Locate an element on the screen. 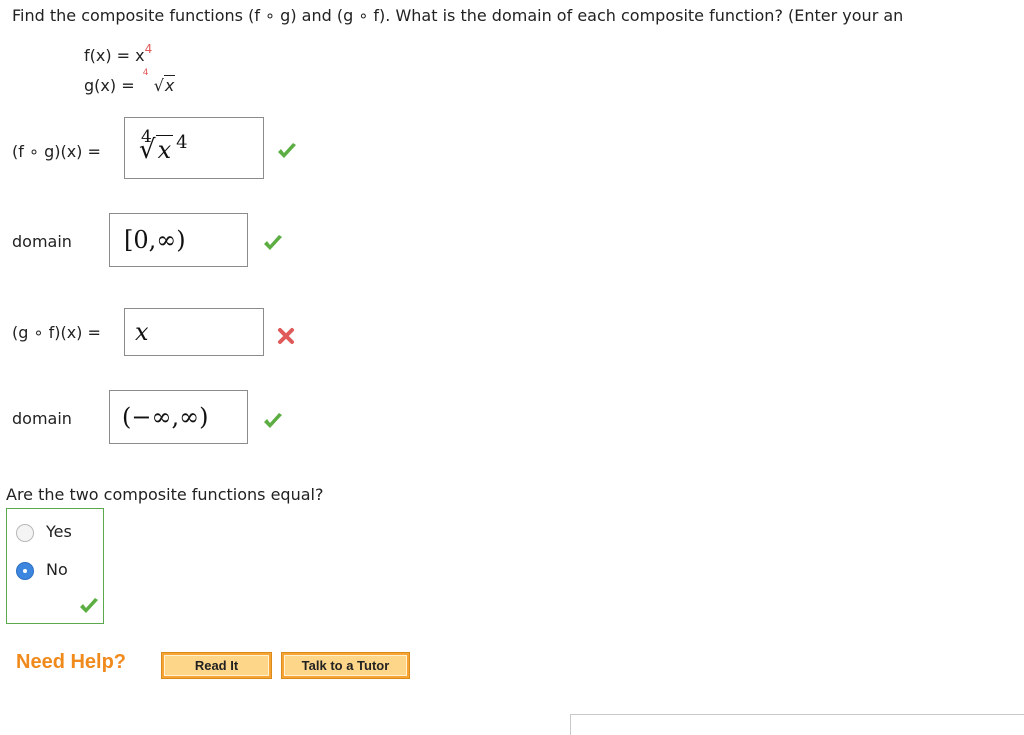 This screenshot has height=735, width=1024. fog-domain-input: [0,∞) is located at coordinates (178, 240).